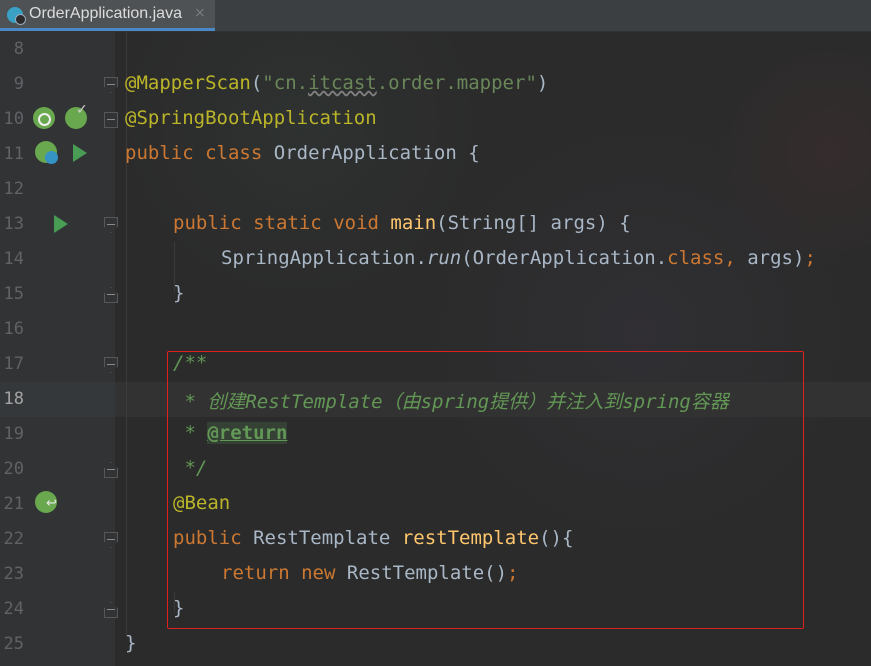  What do you see at coordinates (365, 153) in the screenshot?
I see `class-name-token: OrderApplication` at bounding box center [365, 153].